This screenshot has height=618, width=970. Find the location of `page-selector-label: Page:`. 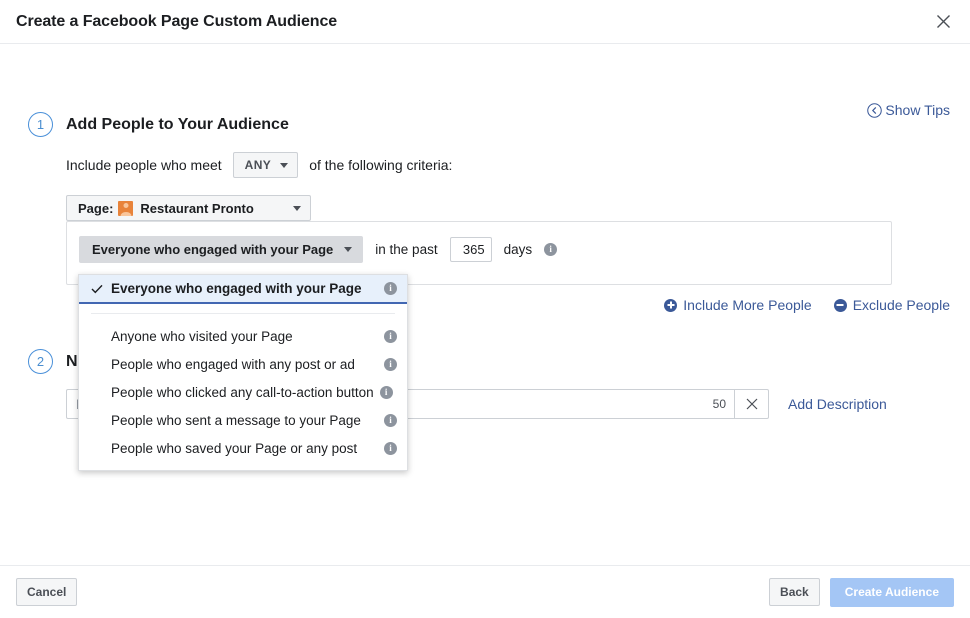

page-selector-label: Page: is located at coordinates (96, 208).